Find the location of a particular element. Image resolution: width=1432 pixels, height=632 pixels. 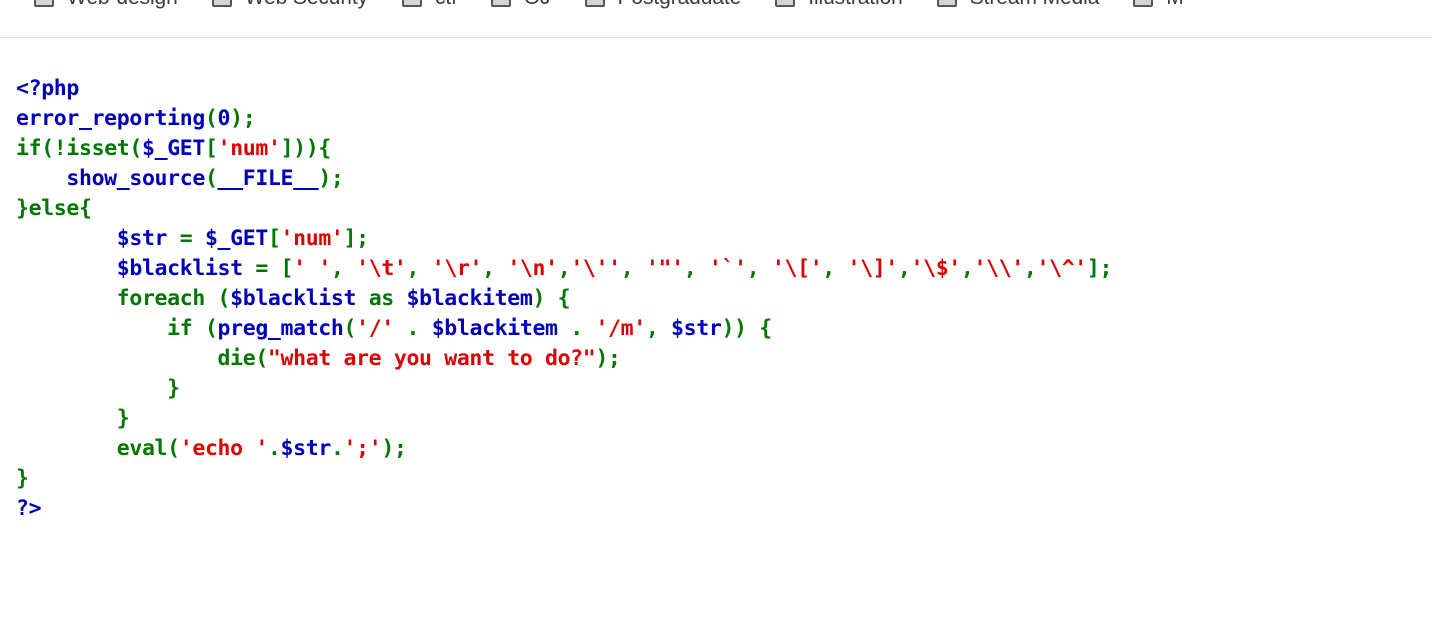

code-token: '\t' is located at coordinates (381, 268).